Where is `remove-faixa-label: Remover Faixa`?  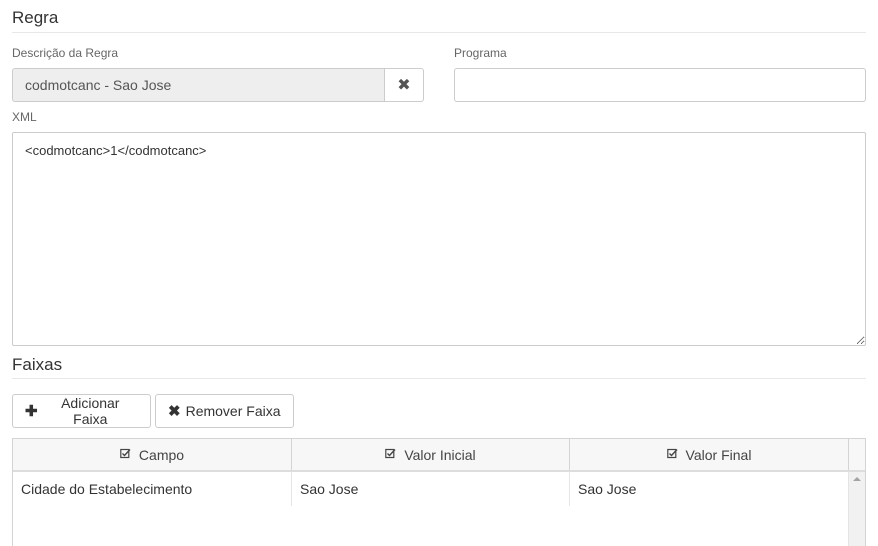
remove-faixa-label: Remover Faixa is located at coordinates (233, 411).